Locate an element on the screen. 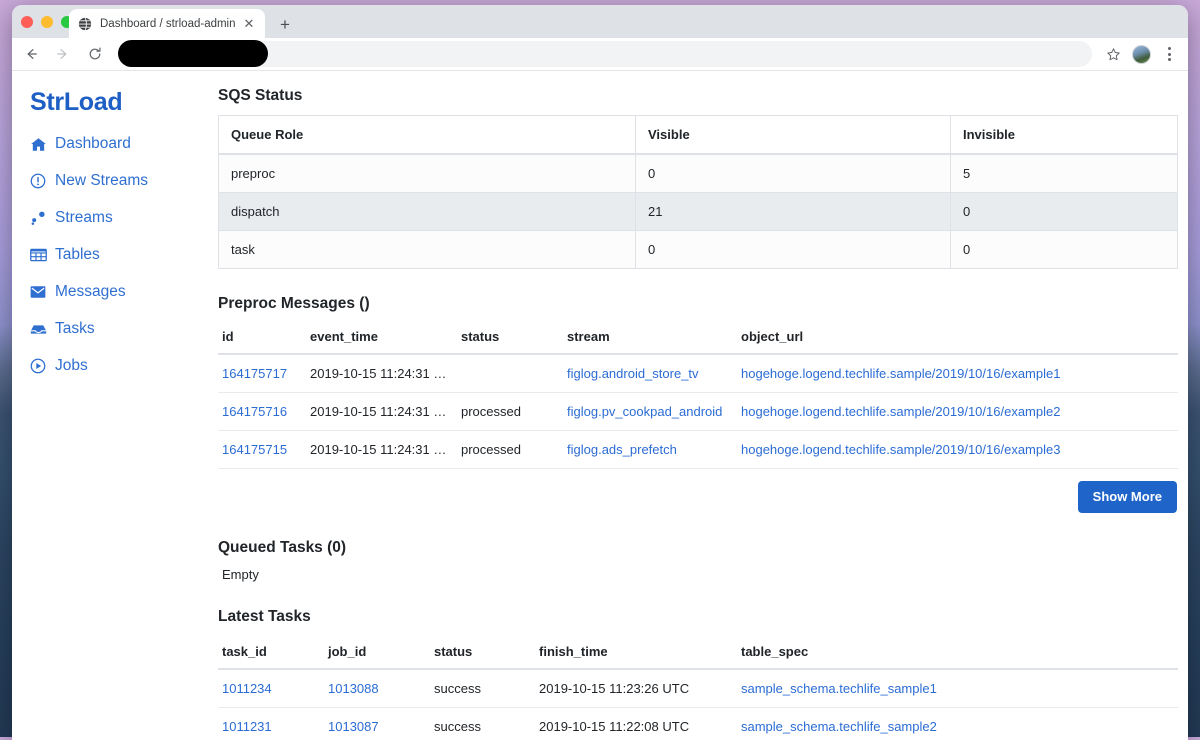 This screenshot has height=740, width=1200. message-id-link: 164175717 is located at coordinates (254, 373).